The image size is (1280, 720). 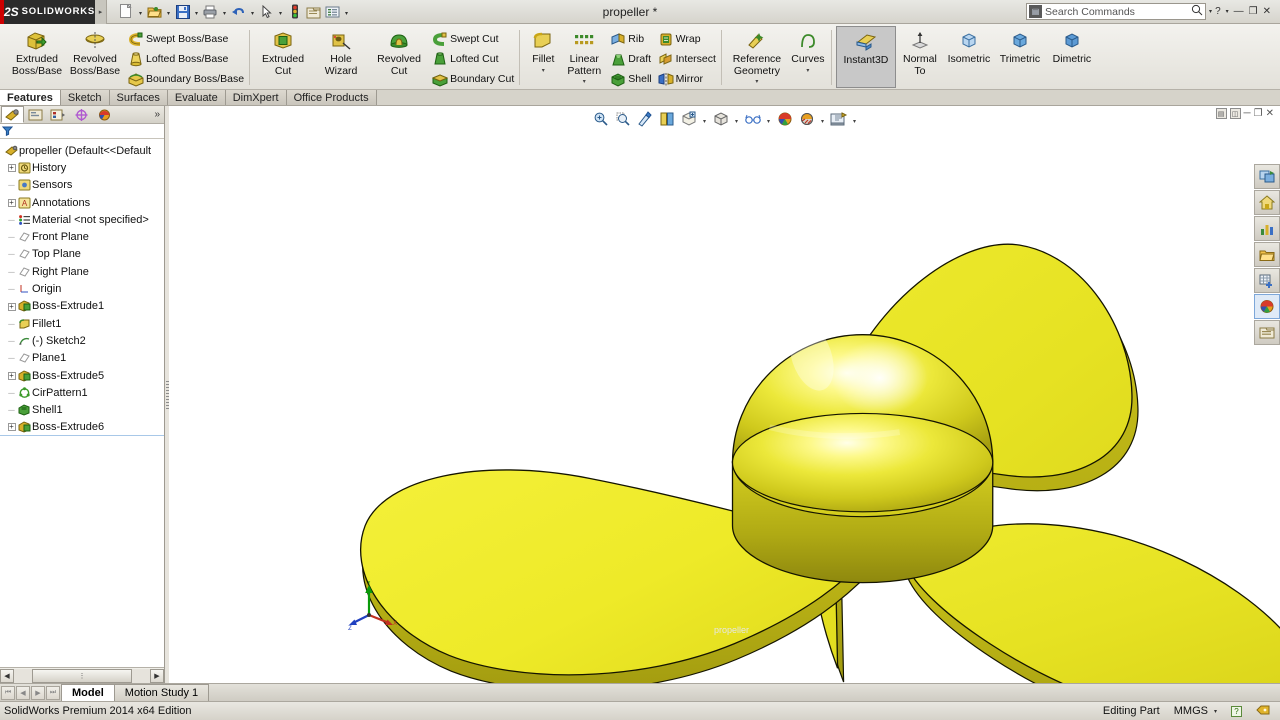 I want to click on apply-scene-icon, so click(x=785, y=119).